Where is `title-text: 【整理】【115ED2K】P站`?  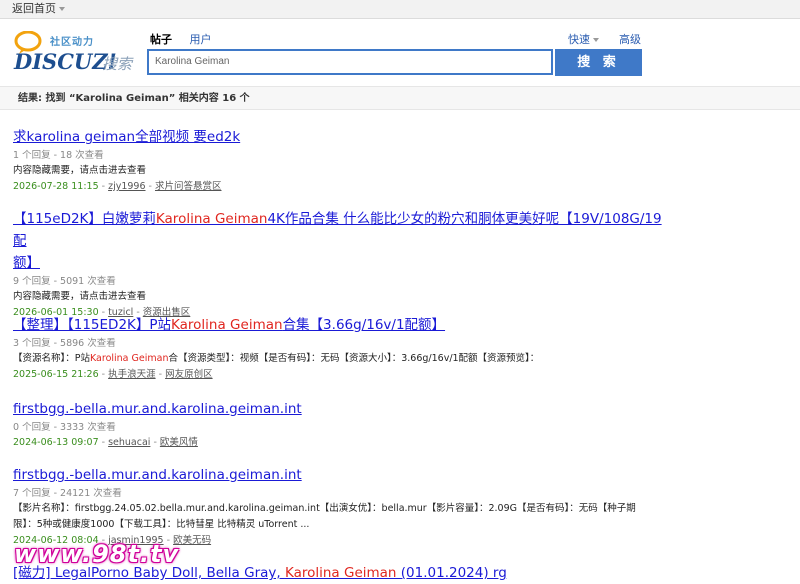 title-text: 【整理】【115ED2K】P站 is located at coordinates (92, 325).